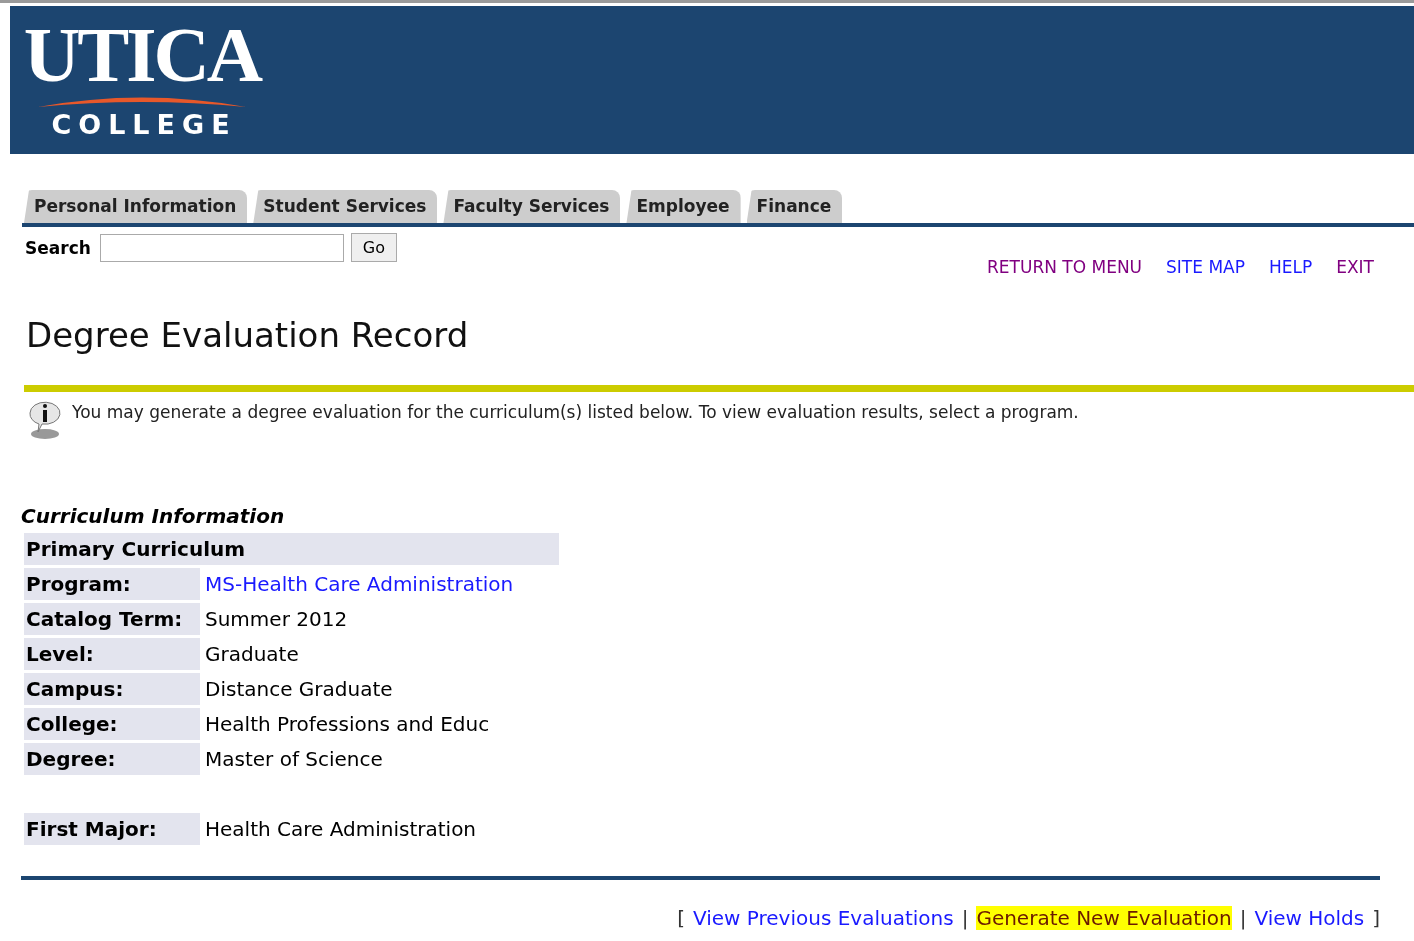 The width and height of the screenshot is (1414, 941). I want to click on search-field, so click(221, 247).